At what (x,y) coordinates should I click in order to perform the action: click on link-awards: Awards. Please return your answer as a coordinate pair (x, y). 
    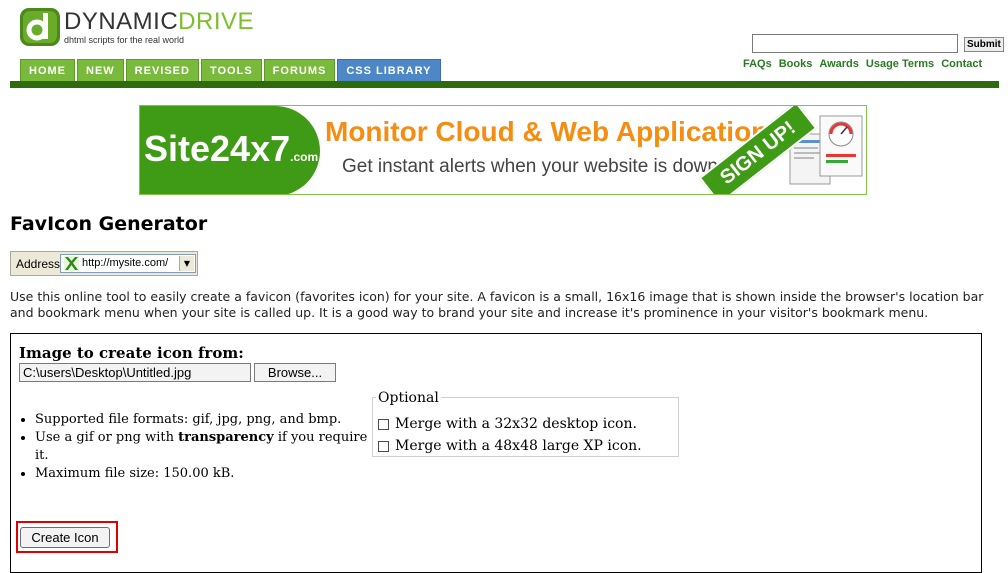
    Looking at the image, I should click on (839, 64).